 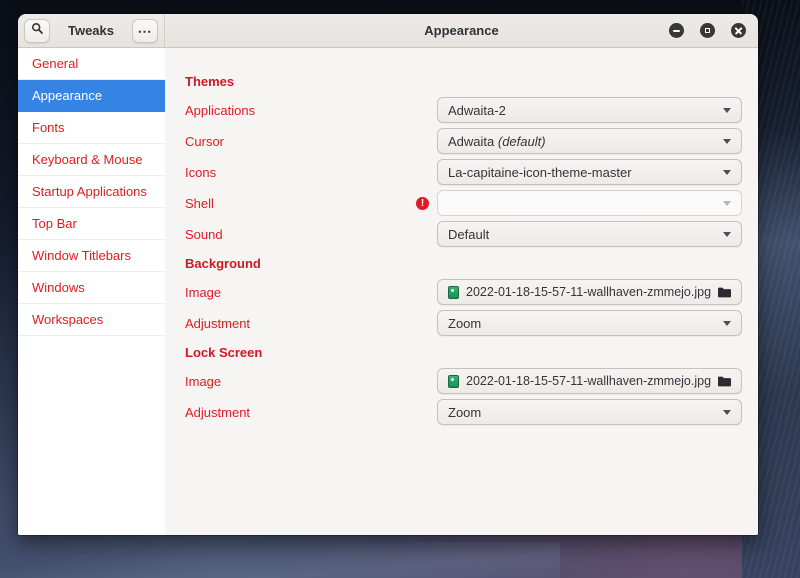 I want to click on close-button, so click(x=738, y=30).